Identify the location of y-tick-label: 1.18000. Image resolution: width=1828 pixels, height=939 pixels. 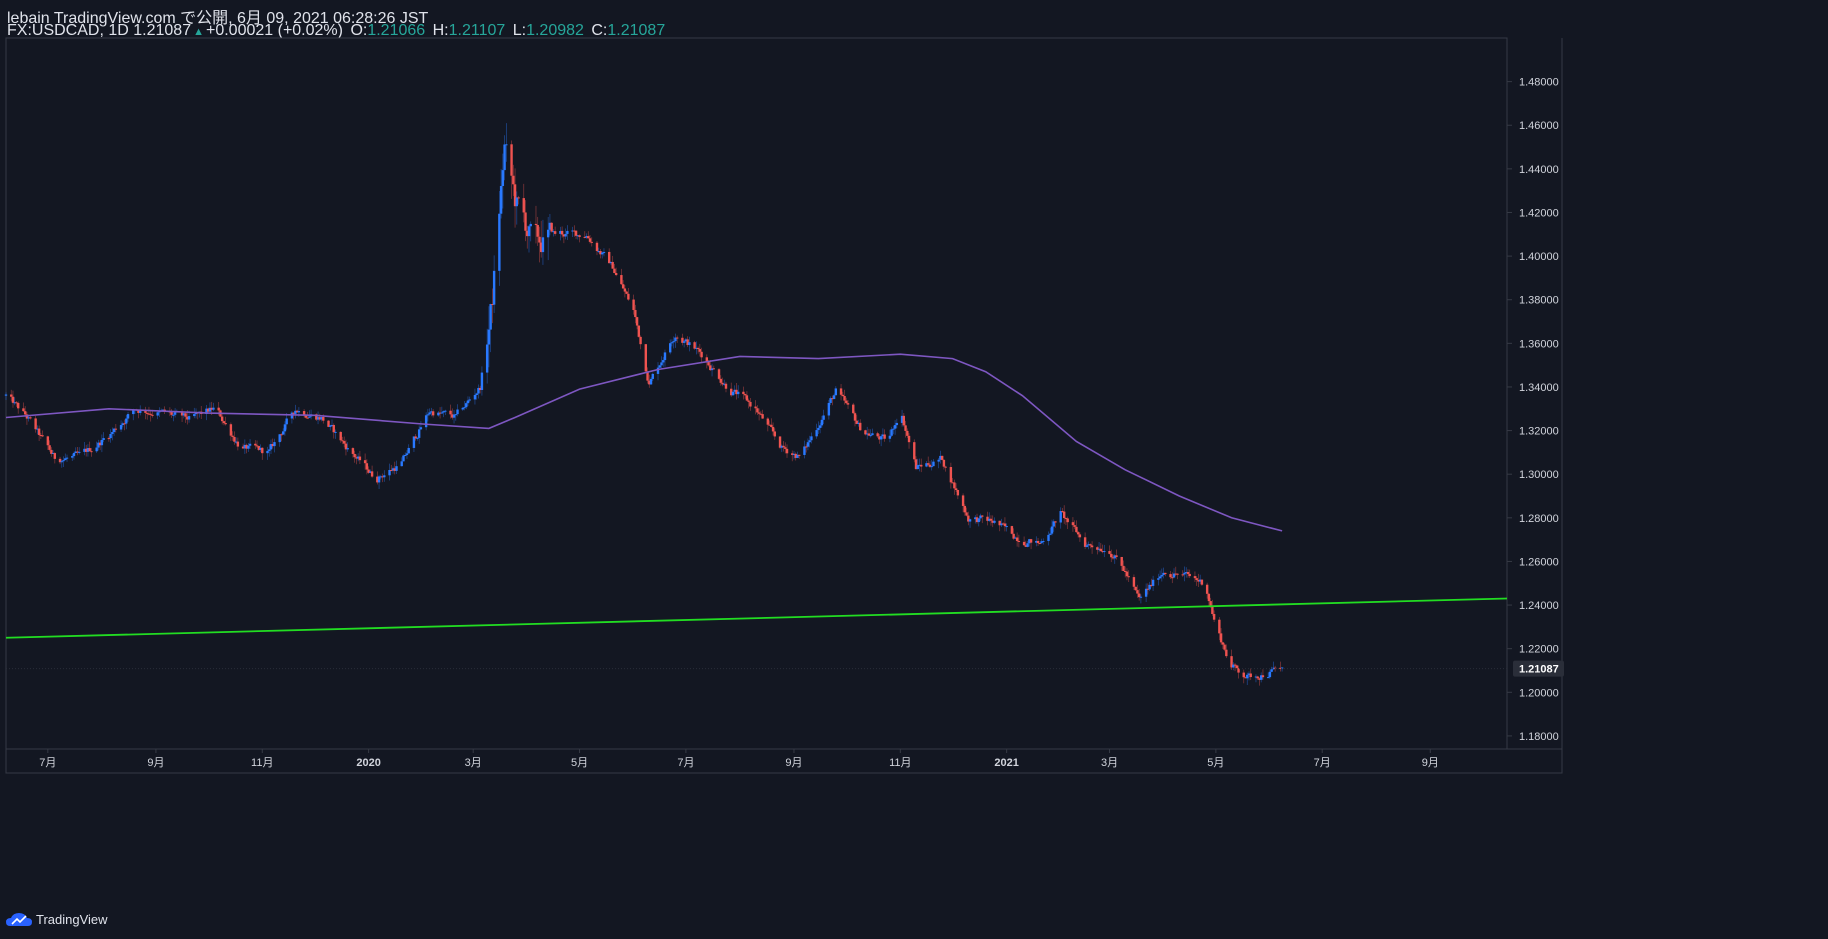
(1539, 737).